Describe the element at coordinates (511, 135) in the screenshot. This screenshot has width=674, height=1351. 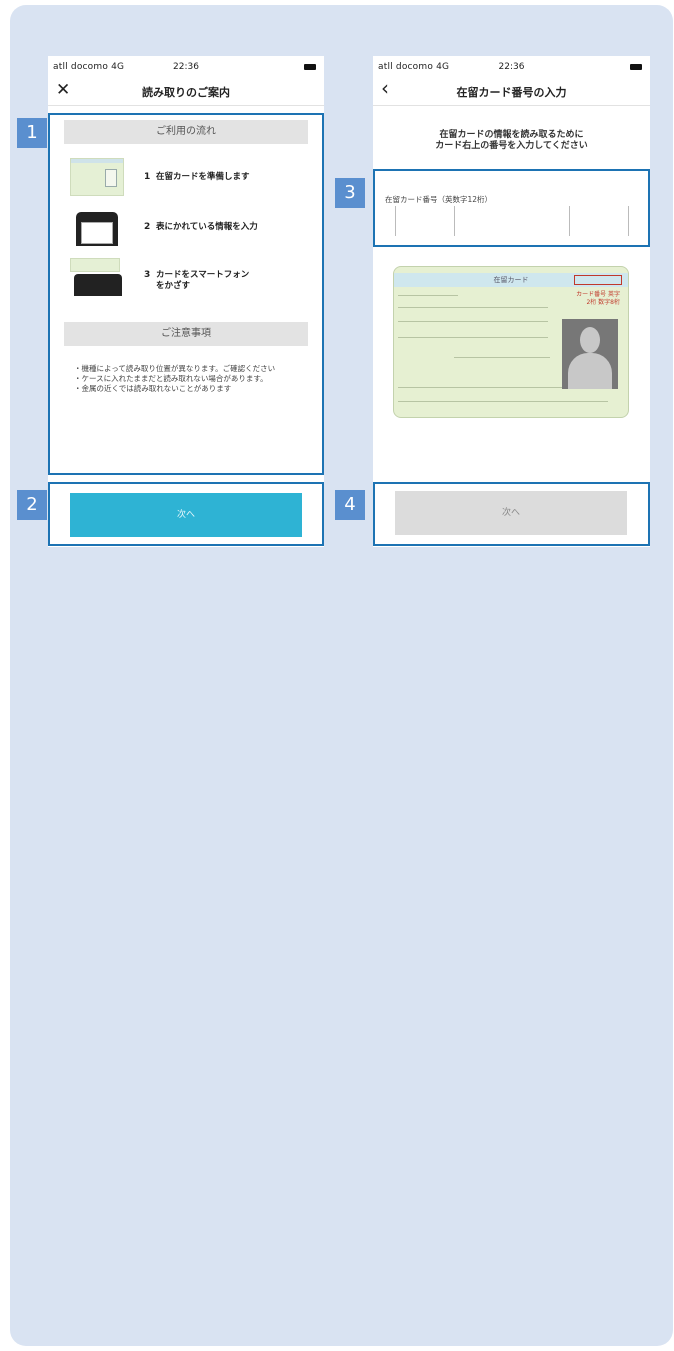
I see `instruction-line: 在留カードの情報を読み取るために` at that location.